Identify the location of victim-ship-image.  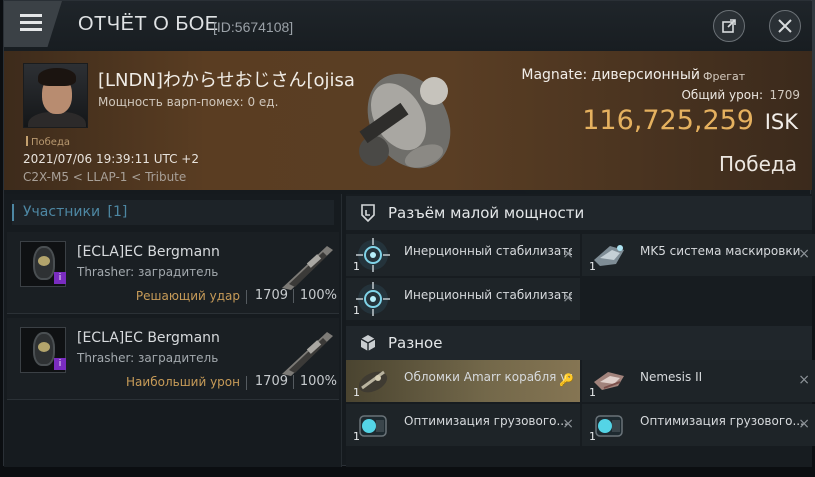
(409, 121).